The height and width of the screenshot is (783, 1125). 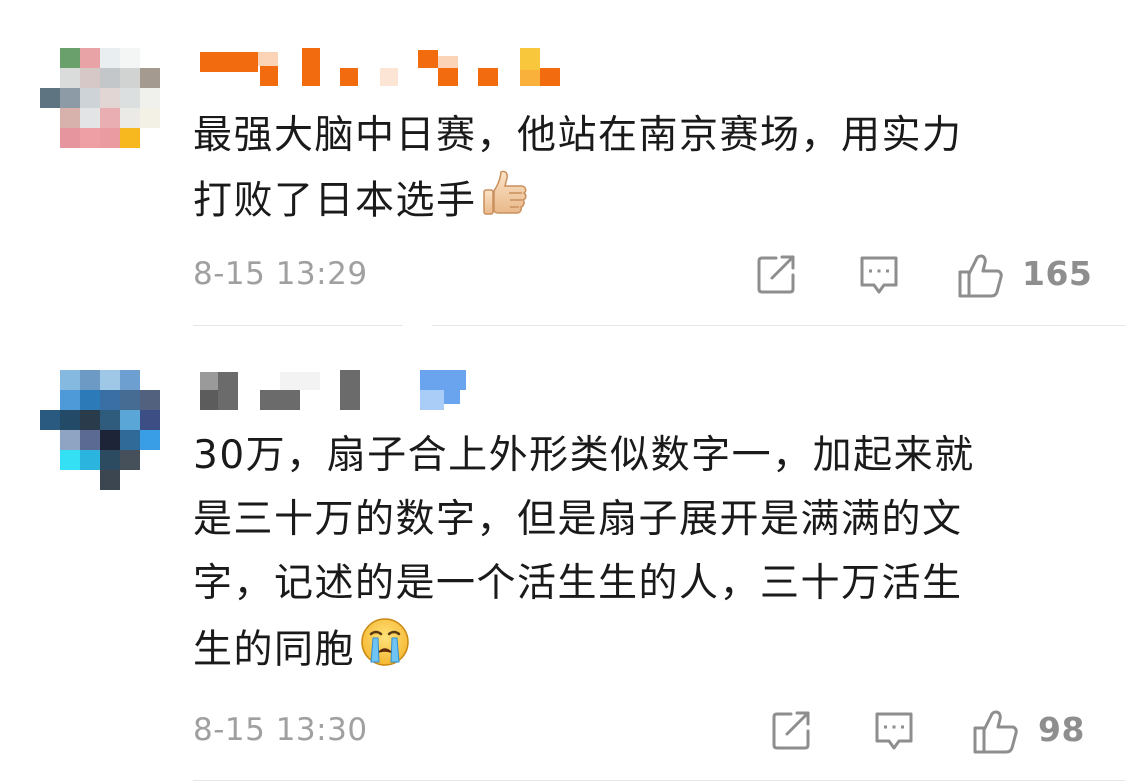 What do you see at coordinates (659, 780) in the screenshot?
I see `divider` at bounding box center [659, 780].